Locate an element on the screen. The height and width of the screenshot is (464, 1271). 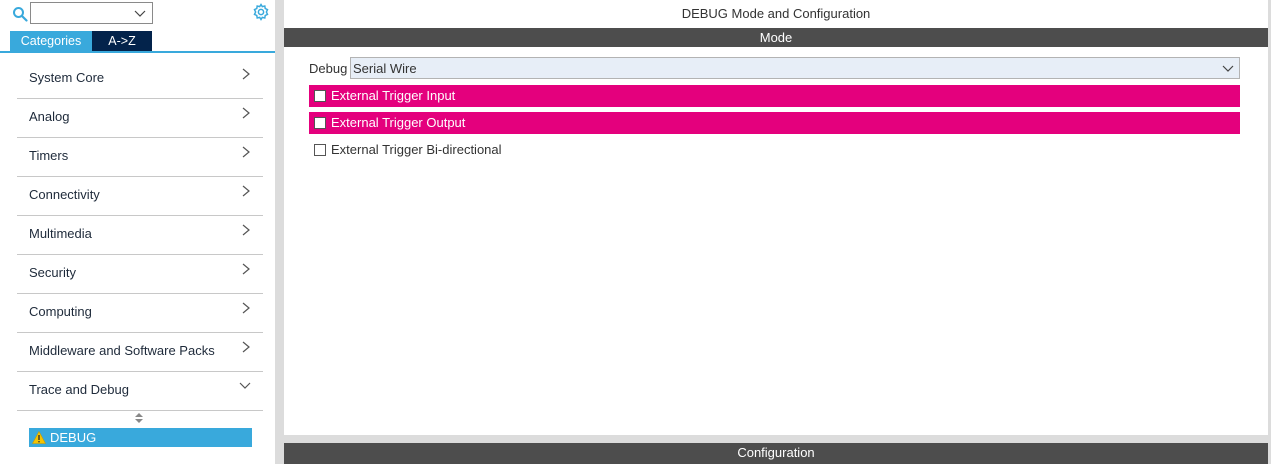
category-label: Security is located at coordinates (52, 272).